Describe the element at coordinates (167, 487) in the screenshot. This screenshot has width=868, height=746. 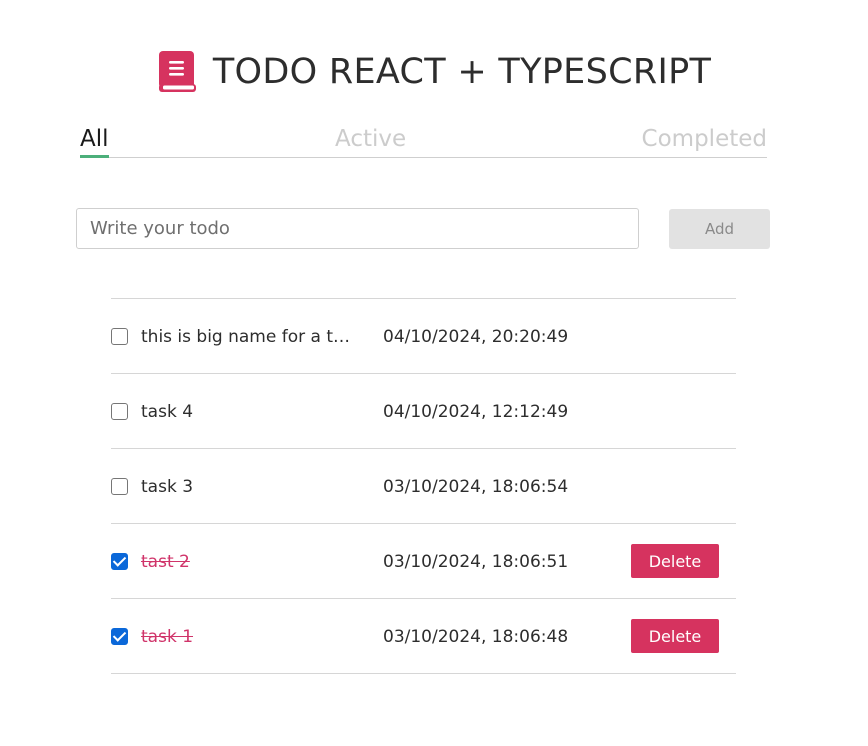
I see `todo-name: task 3` at that location.